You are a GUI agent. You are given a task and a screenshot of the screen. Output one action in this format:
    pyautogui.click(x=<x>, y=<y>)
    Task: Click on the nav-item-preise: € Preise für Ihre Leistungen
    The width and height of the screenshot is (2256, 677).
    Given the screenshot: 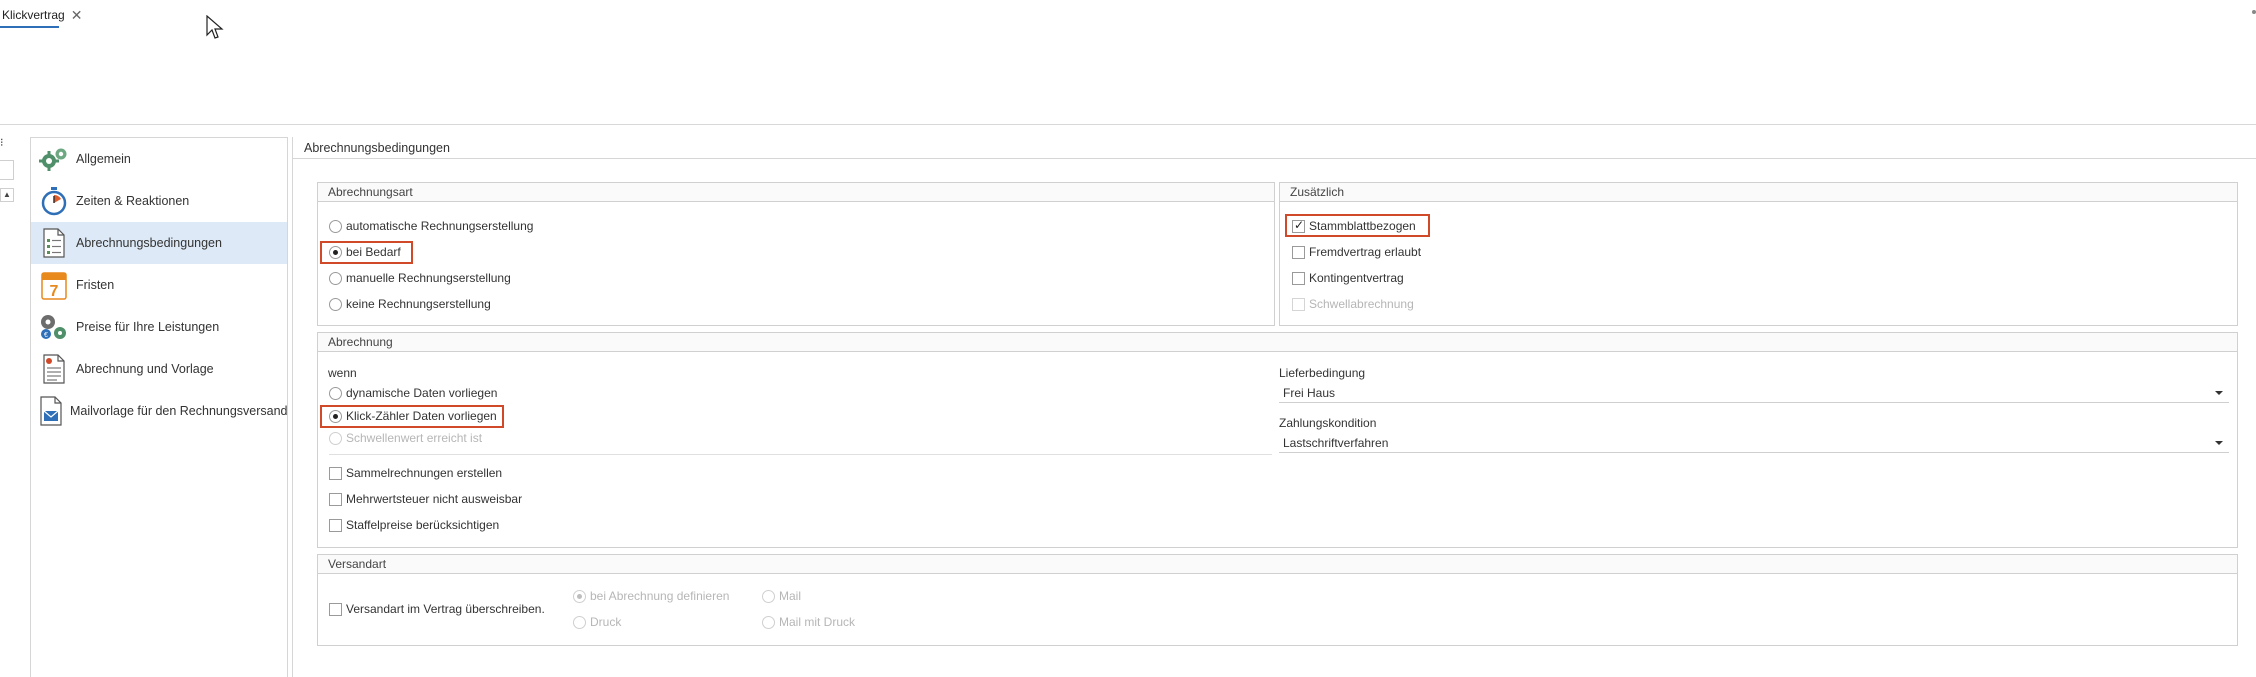 What is the action you would take?
    pyautogui.click(x=159, y=327)
    